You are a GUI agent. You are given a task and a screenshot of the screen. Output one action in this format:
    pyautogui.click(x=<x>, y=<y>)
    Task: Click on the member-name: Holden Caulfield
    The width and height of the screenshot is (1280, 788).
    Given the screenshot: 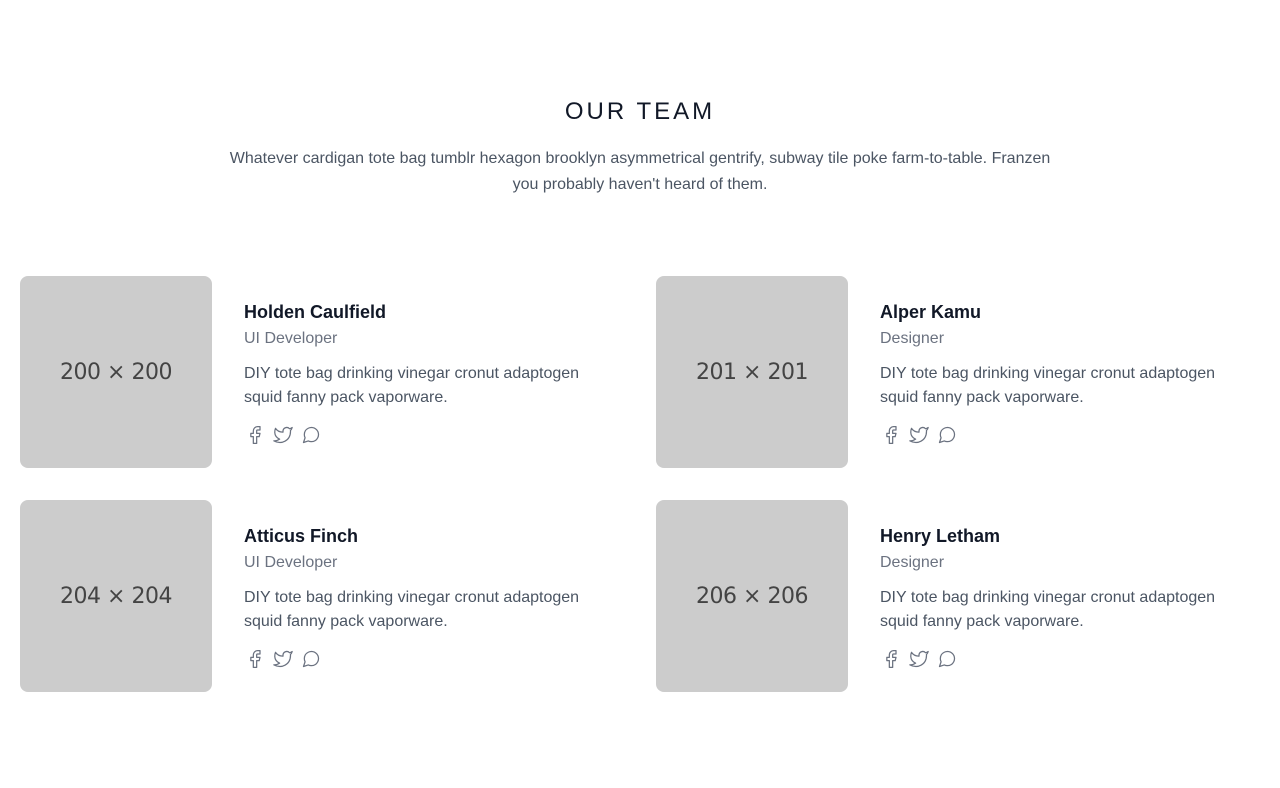 What is the action you would take?
    pyautogui.click(x=315, y=312)
    